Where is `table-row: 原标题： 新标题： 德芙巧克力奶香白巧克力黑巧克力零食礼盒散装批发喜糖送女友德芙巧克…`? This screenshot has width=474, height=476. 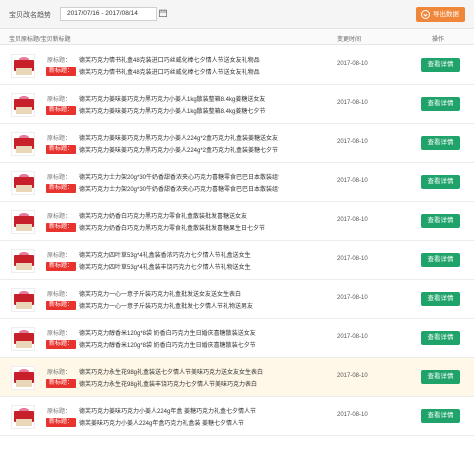
table-row: 原标题： 新标题： 德芙巧克力奶香白巧克力黑巧克力零食礼盒散装批发喜糖送女友德芙巧克… is located at coordinates (237, 221).